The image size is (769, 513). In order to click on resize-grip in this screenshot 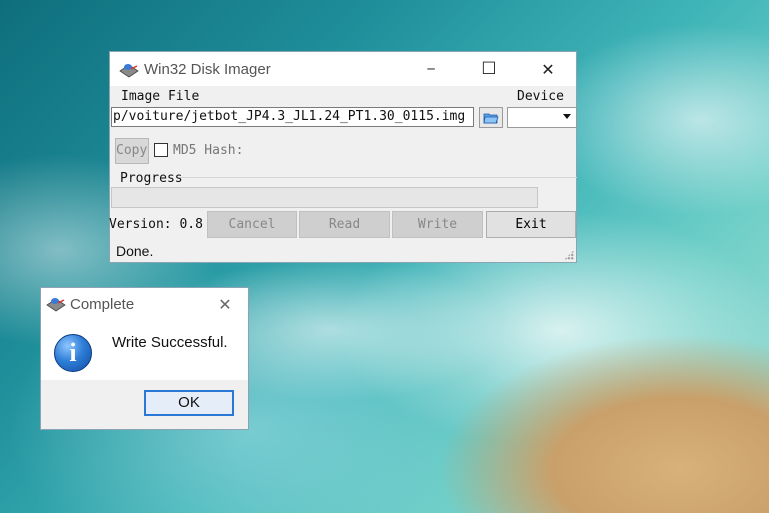, I will do `click(569, 255)`.